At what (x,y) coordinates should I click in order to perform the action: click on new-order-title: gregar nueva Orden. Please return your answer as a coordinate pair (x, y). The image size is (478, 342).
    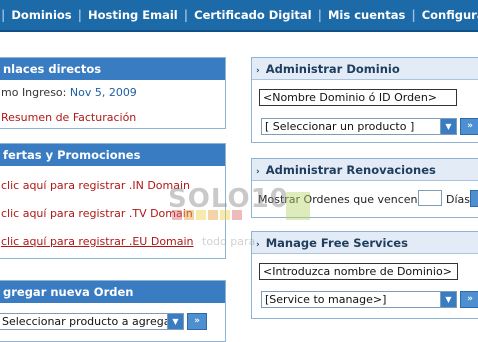
    Looking at the image, I should click on (112, 292).